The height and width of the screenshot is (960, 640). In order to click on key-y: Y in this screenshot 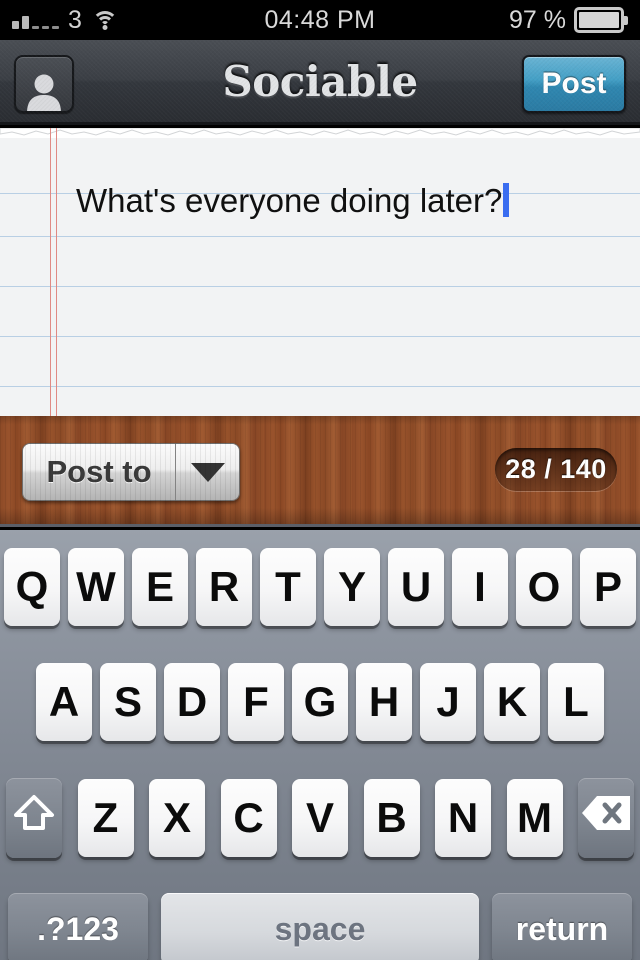, I will do `click(352, 587)`.